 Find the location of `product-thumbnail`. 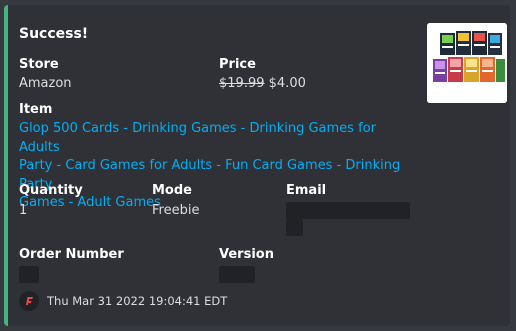

product-thumbnail is located at coordinates (467, 63).